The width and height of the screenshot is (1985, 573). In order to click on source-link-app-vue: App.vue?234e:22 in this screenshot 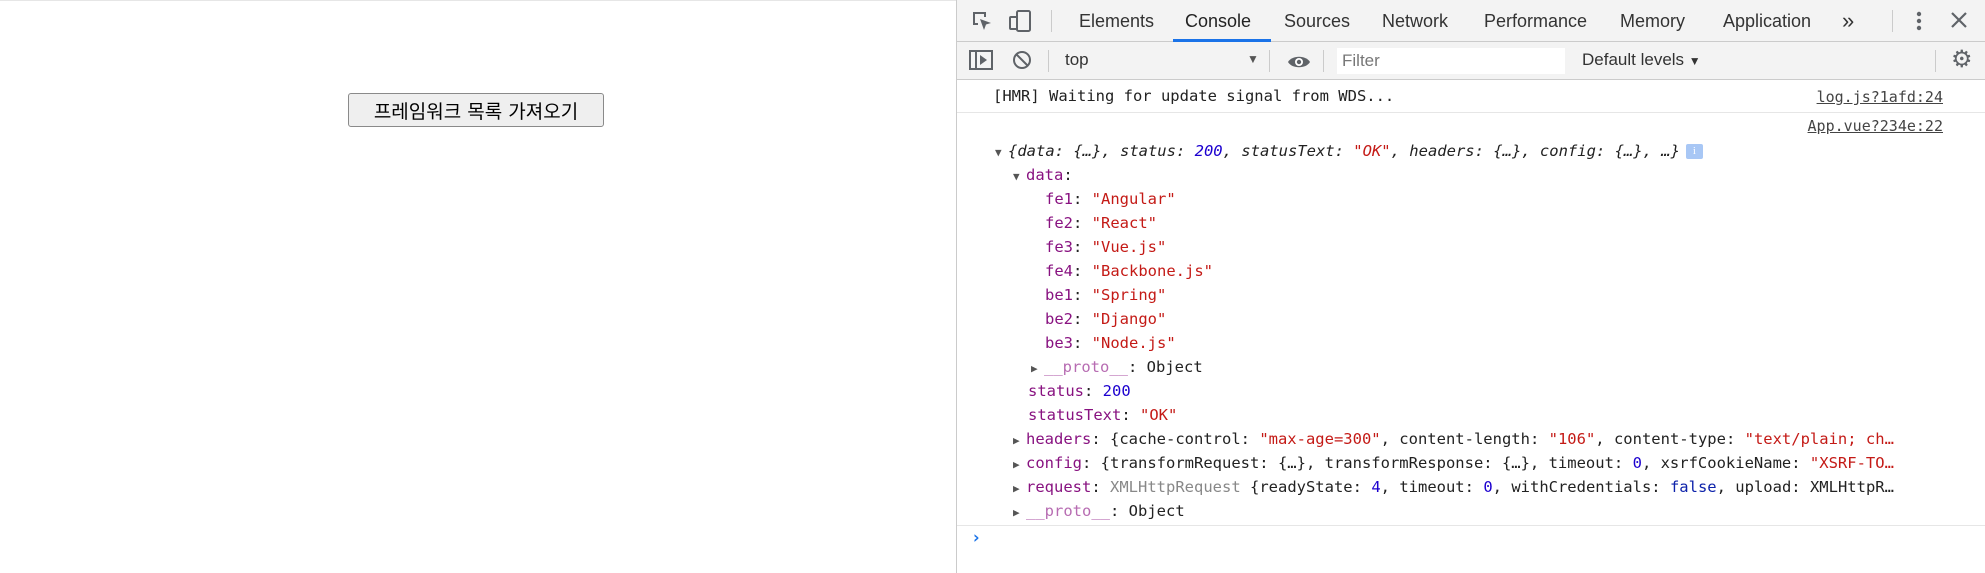, I will do `click(1875, 126)`.